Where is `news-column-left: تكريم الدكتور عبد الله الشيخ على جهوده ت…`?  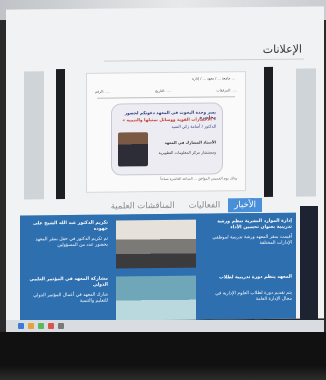
news-column-left: تكريم الدكتور عبد الله الشيخ على جهوده ت… is located at coordinates (66, 268).